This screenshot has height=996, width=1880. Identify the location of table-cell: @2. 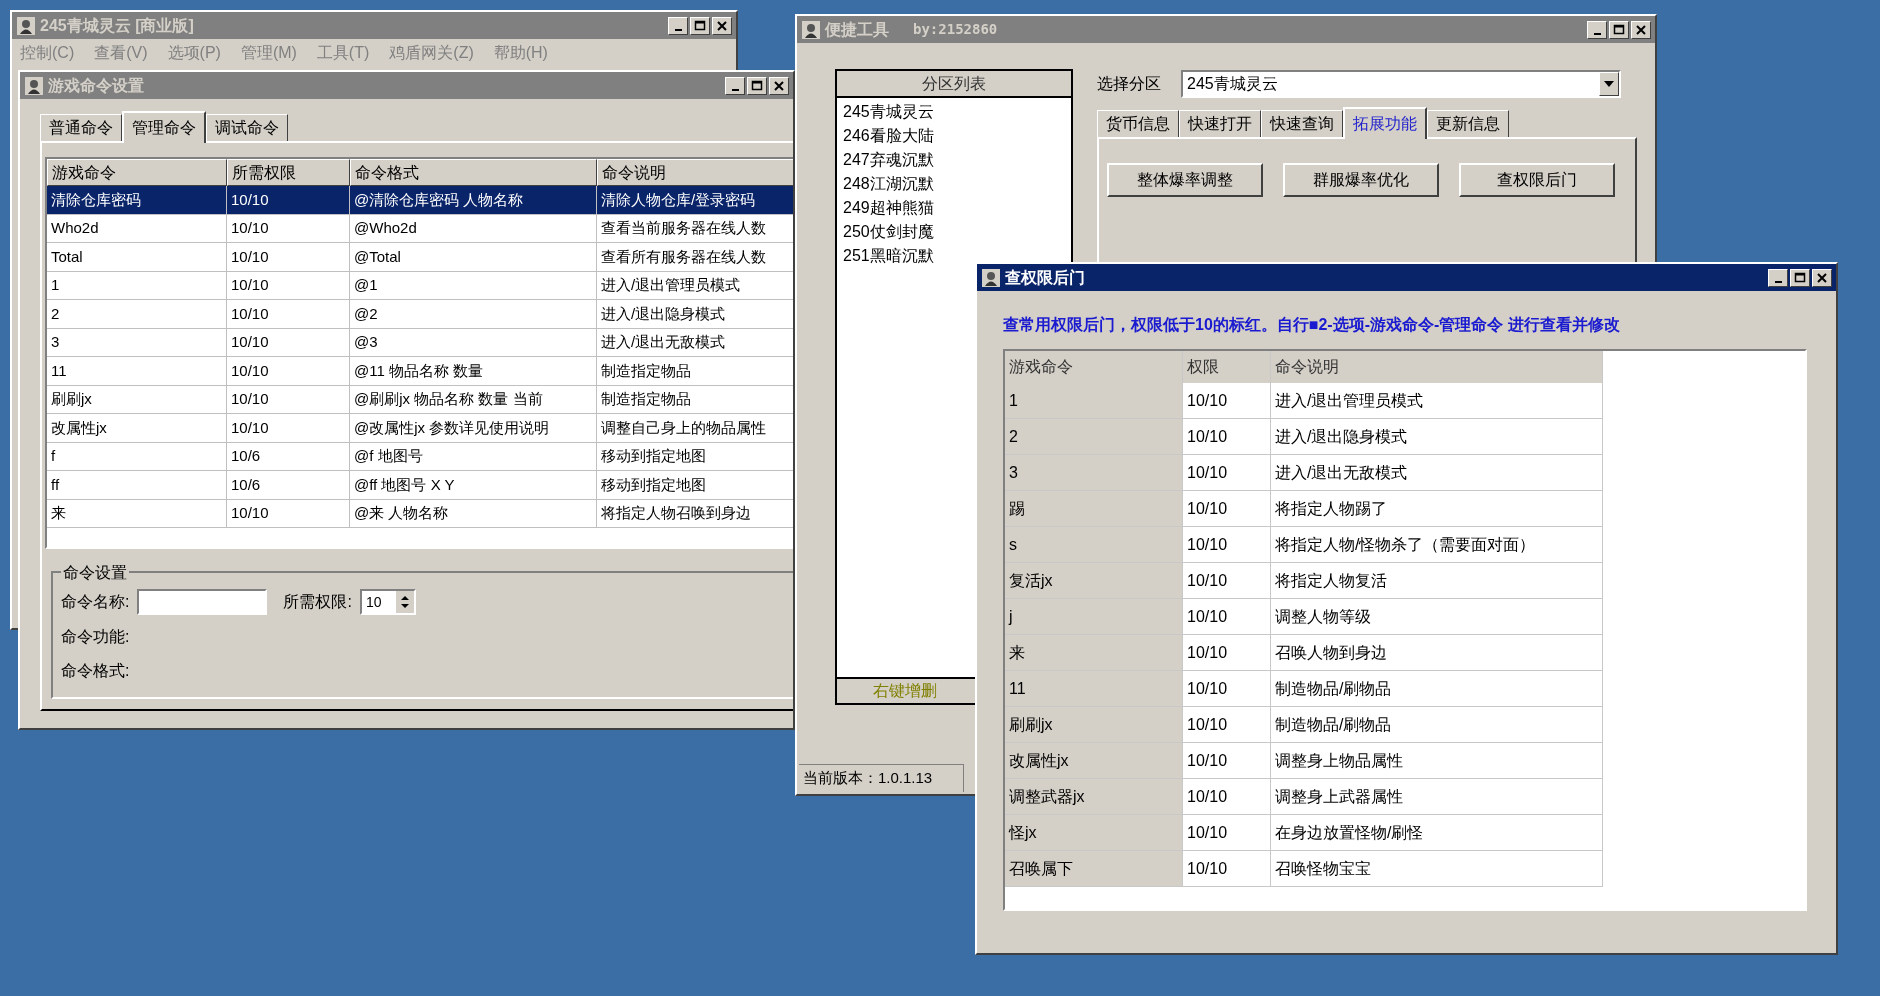
(473, 314).